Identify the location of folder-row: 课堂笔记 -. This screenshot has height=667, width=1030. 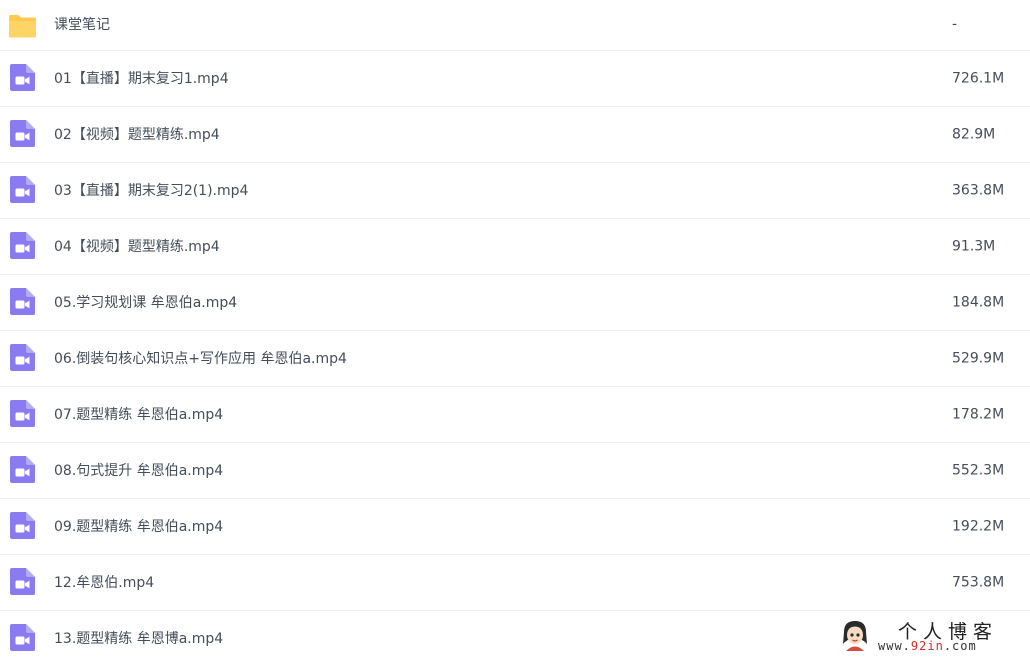
(515, 25).